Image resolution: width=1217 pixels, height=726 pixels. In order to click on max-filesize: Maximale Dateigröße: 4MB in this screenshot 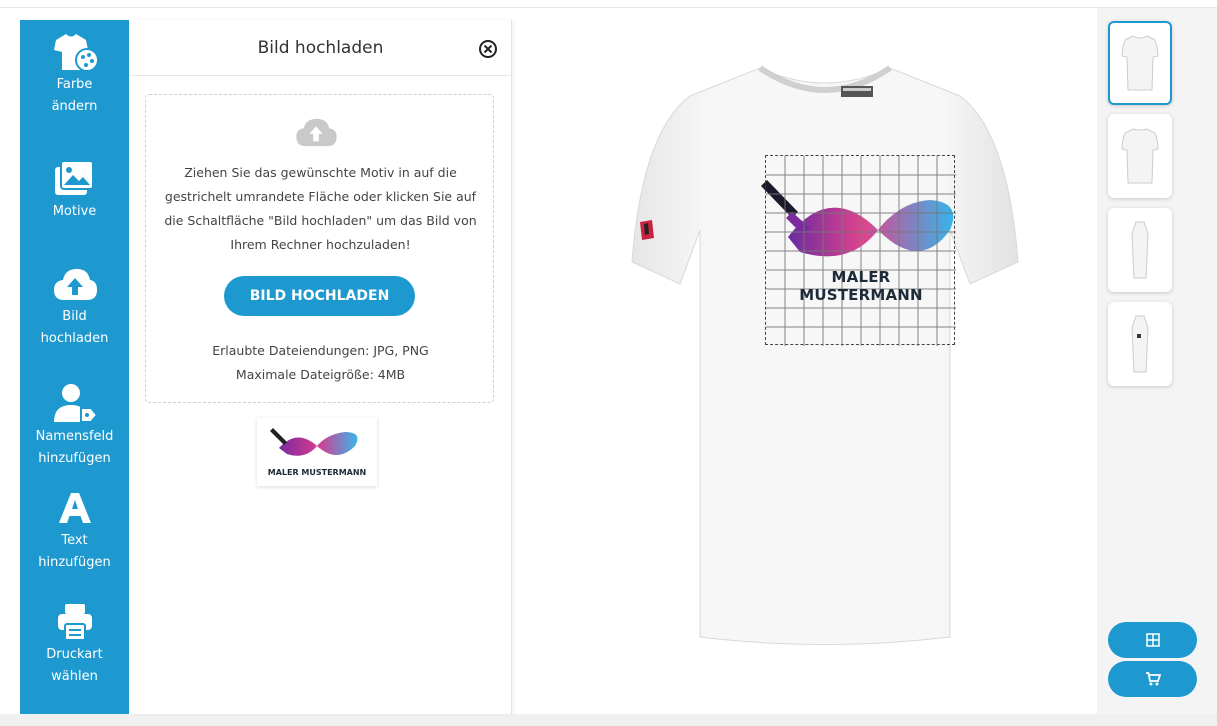, I will do `click(320, 374)`.